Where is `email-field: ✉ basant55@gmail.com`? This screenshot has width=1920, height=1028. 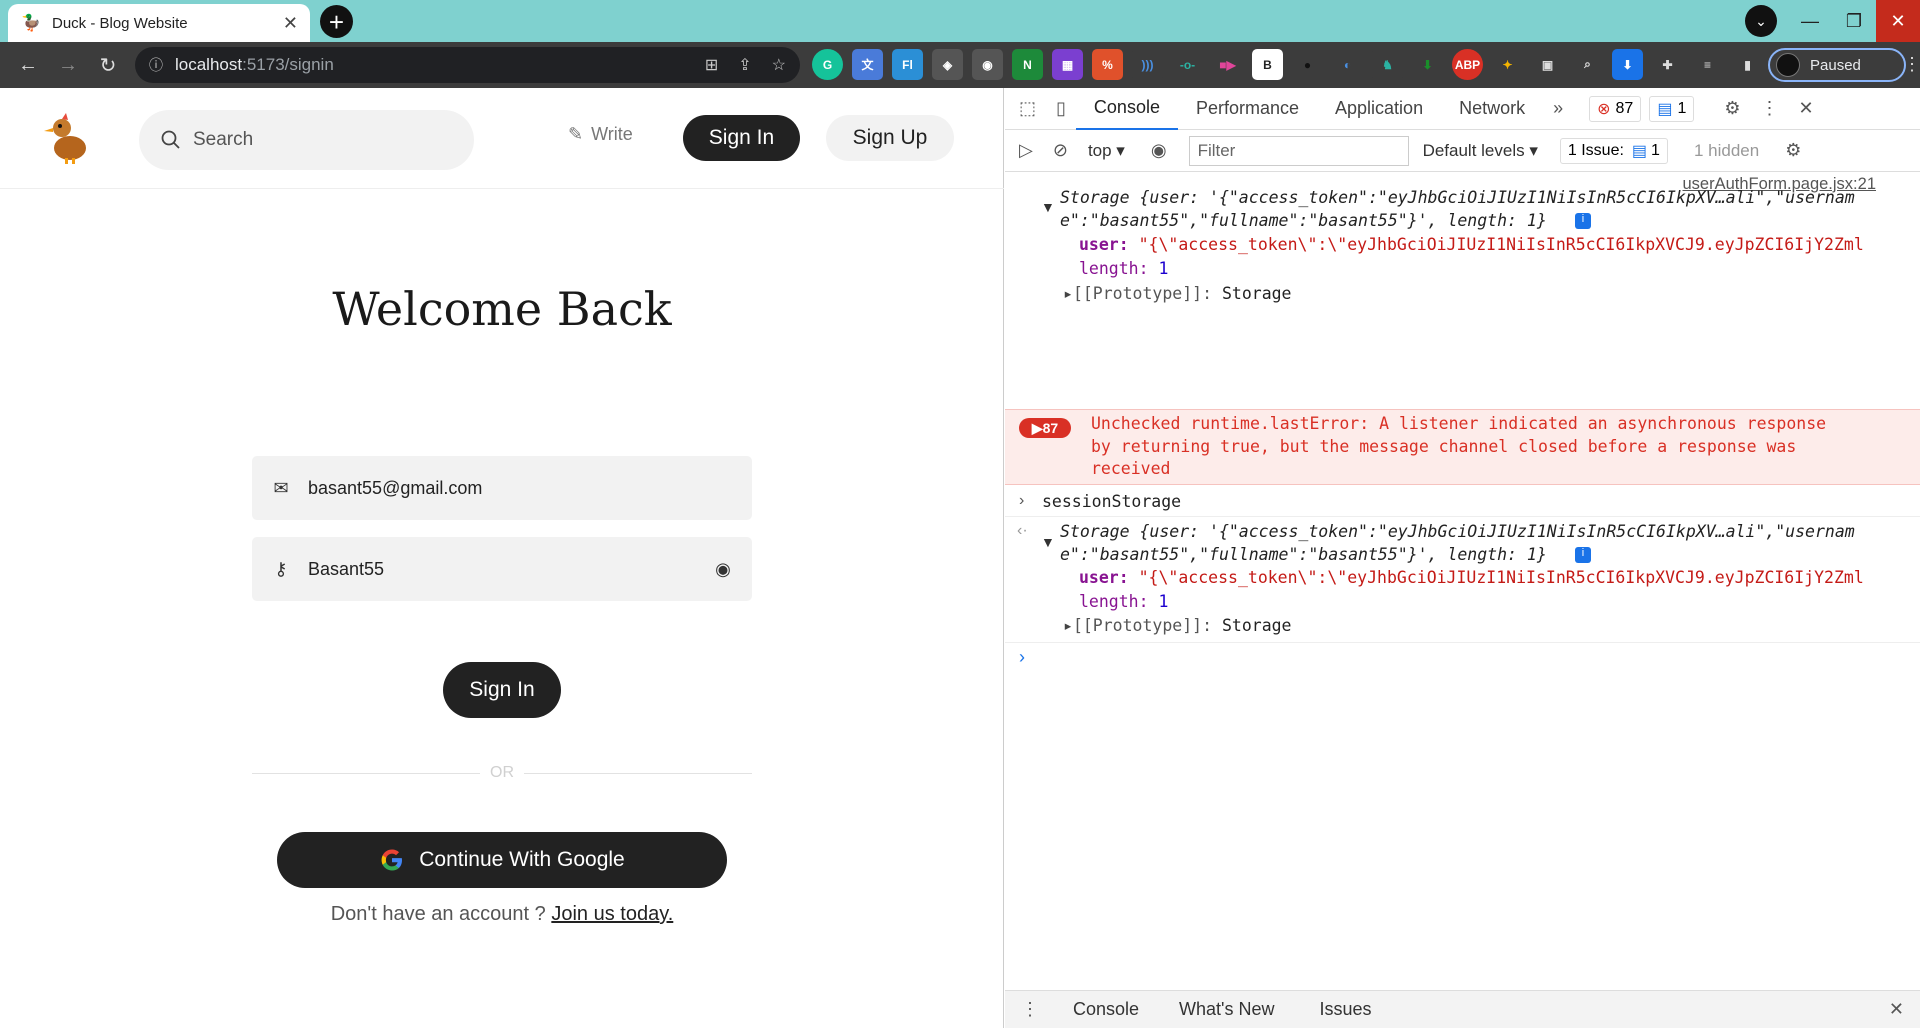
email-field: ✉ basant55@gmail.com is located at coordinates (502, 488).